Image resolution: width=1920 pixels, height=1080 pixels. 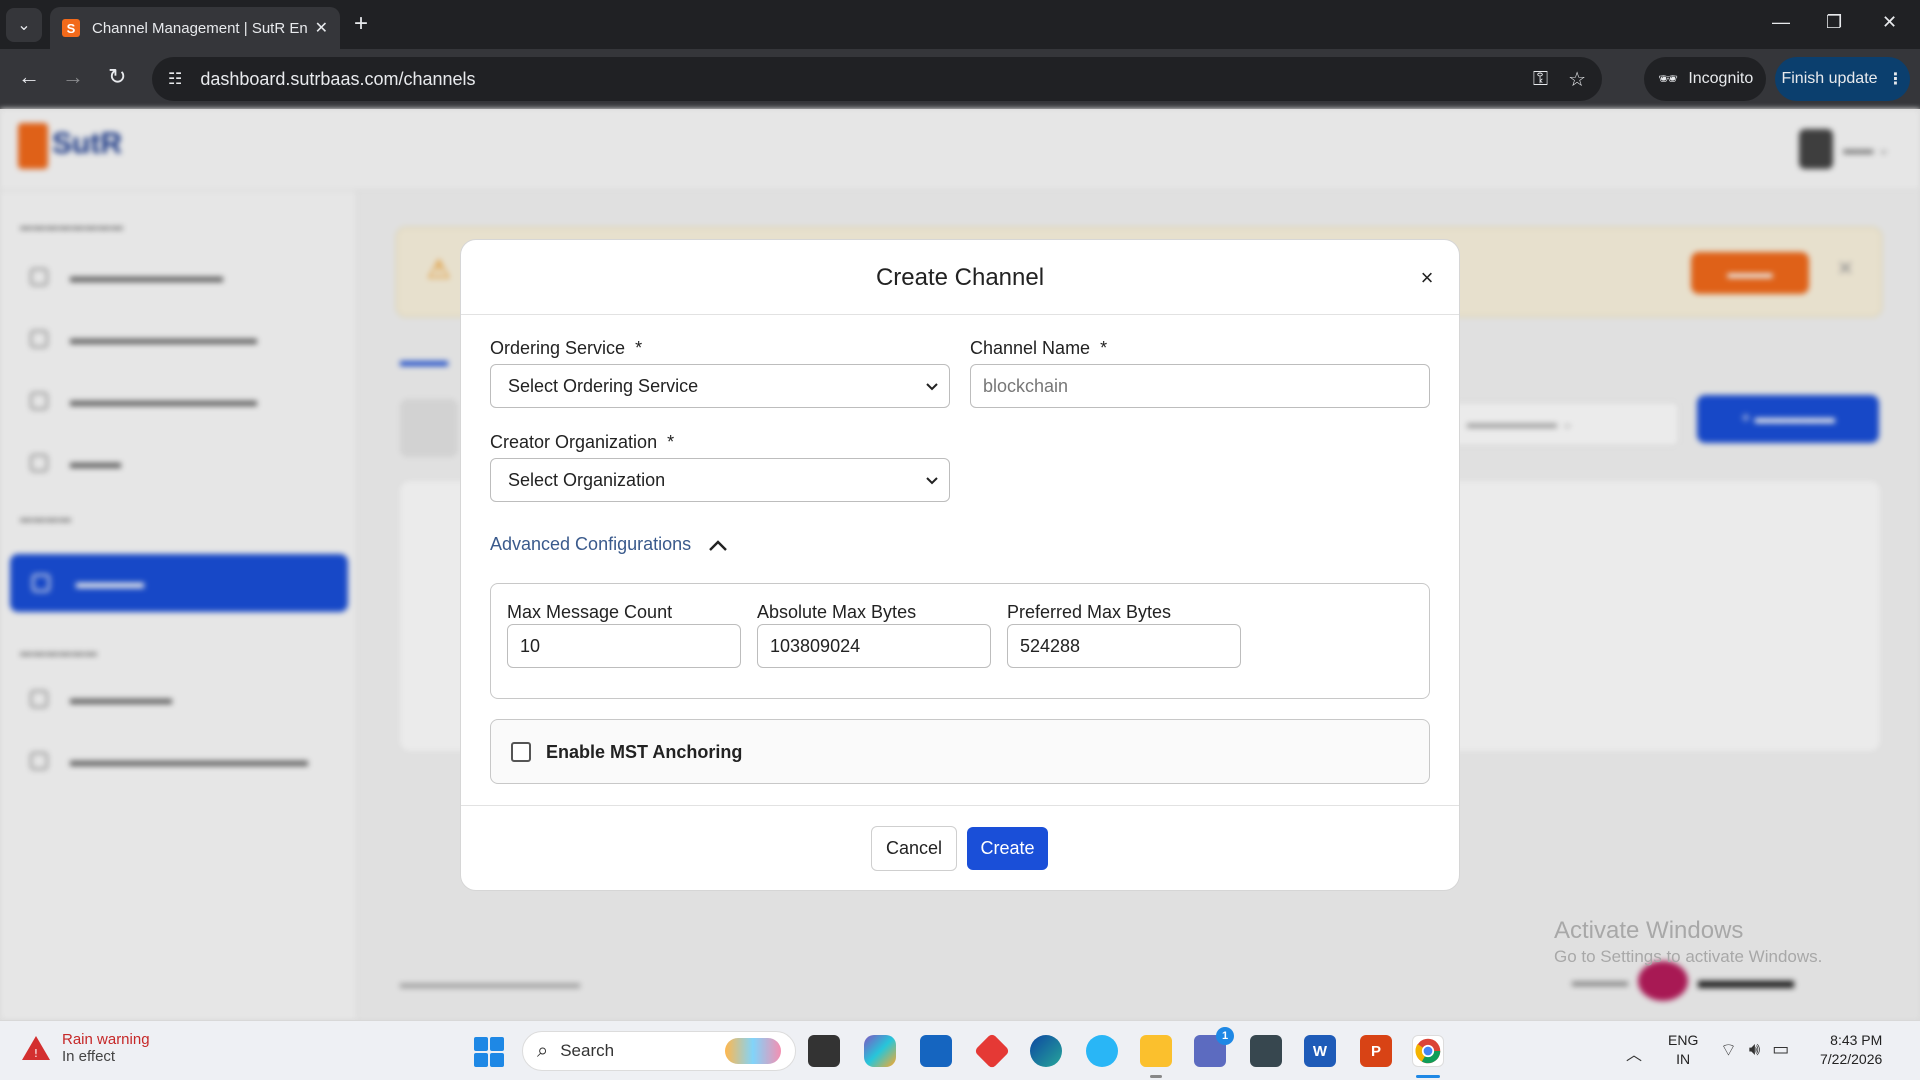 What do you see at coordinates (175, 79) in the screenshot?
I see `site-info-icon: ☷` at bounding box center [175, 79].